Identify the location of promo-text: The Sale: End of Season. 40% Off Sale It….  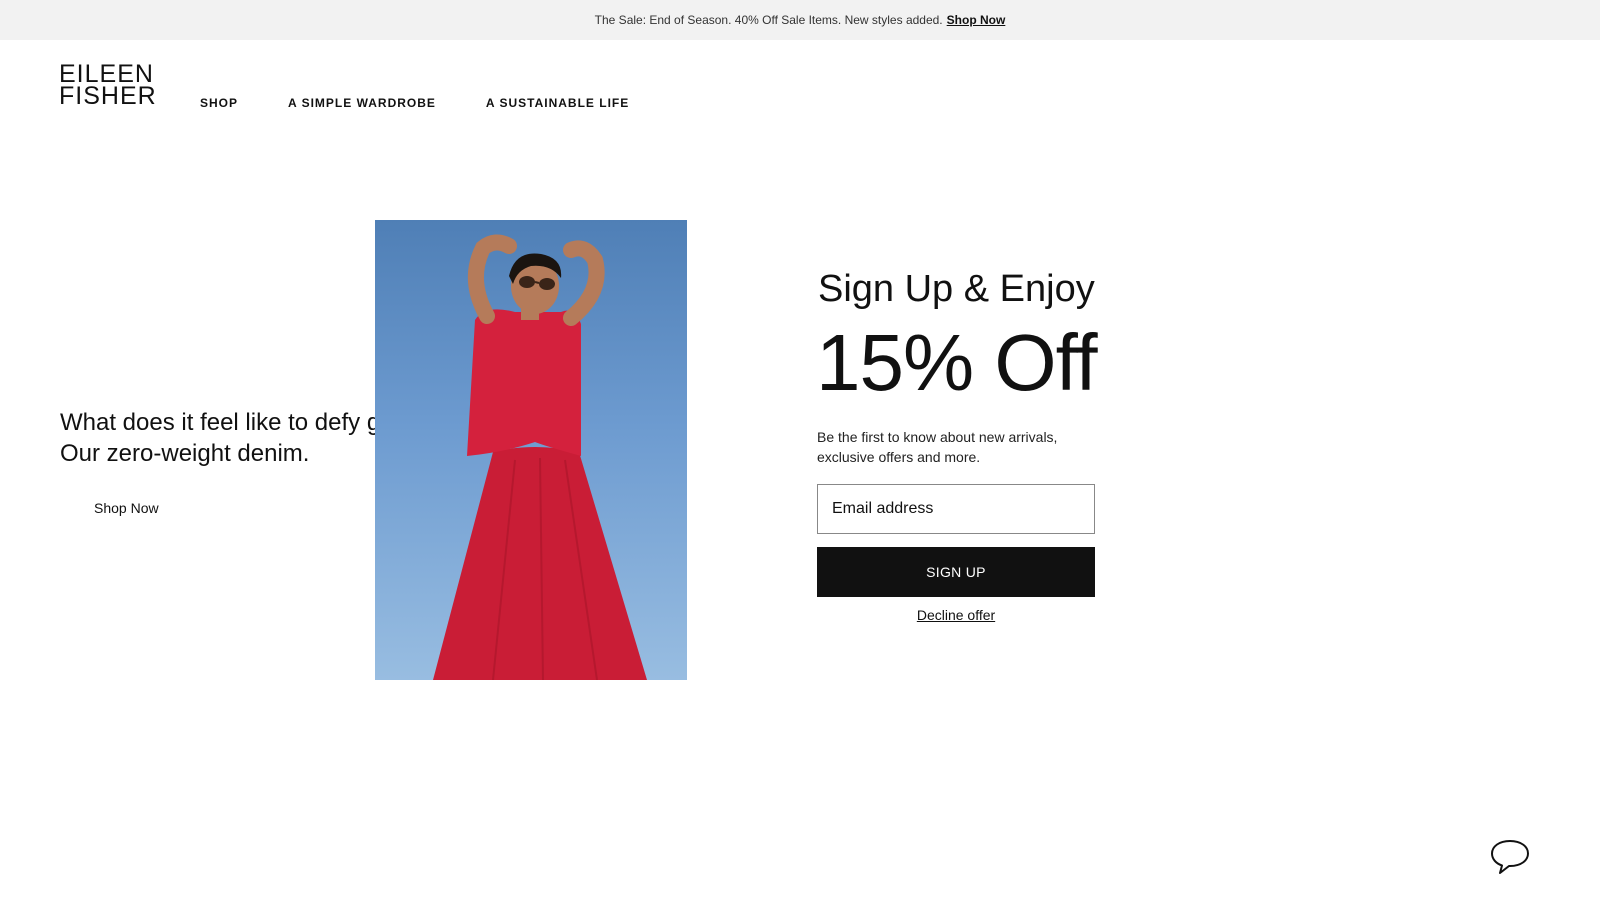
(768, 20).